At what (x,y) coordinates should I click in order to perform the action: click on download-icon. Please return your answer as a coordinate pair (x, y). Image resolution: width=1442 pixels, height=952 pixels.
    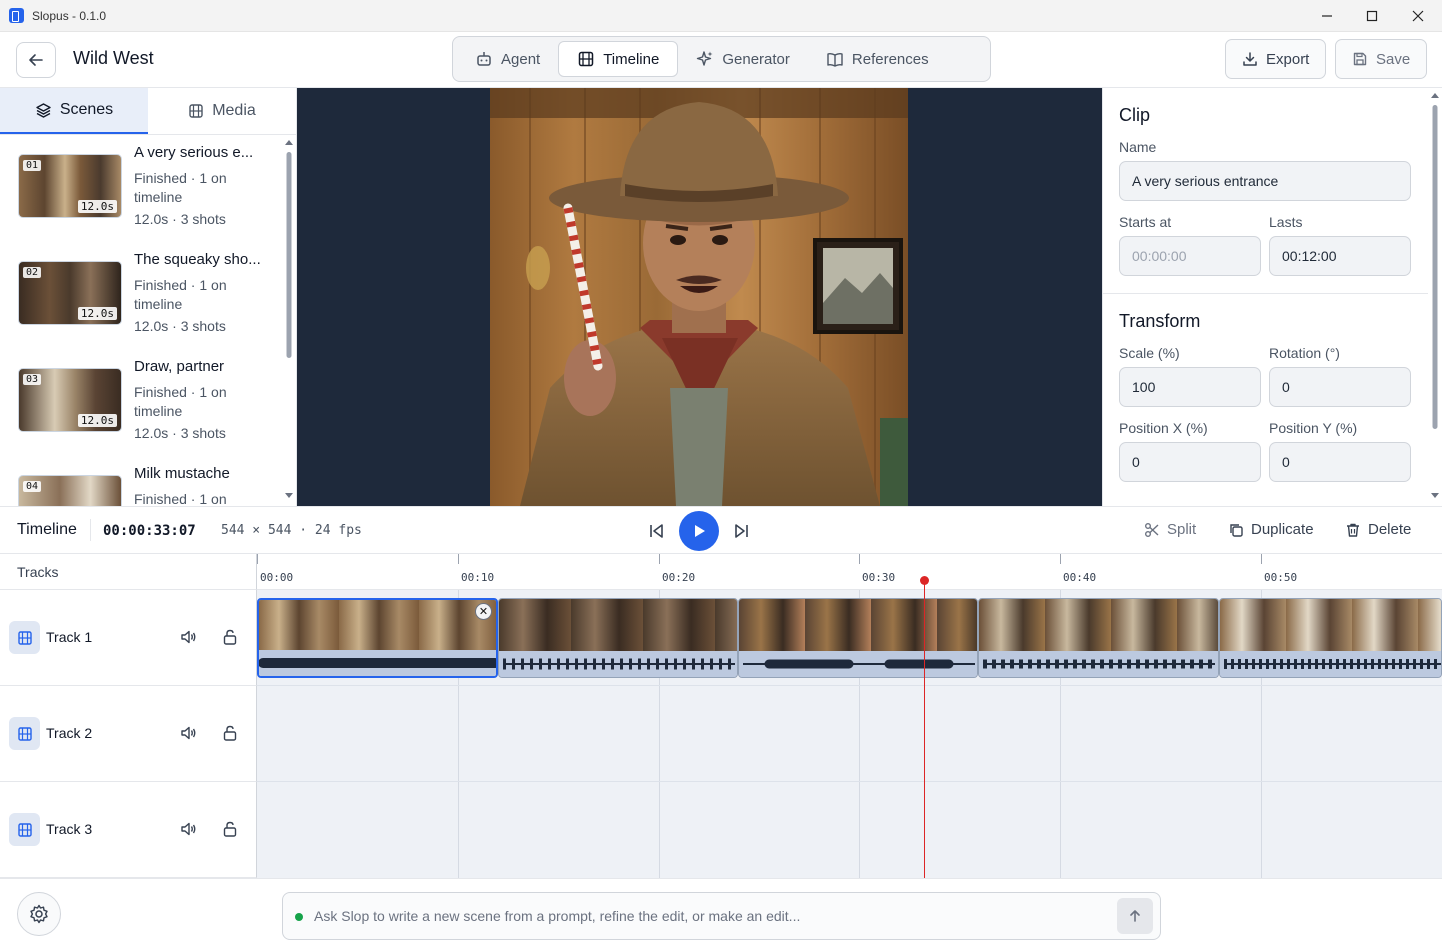
    Looking at the image, I should click on (1250, 59).